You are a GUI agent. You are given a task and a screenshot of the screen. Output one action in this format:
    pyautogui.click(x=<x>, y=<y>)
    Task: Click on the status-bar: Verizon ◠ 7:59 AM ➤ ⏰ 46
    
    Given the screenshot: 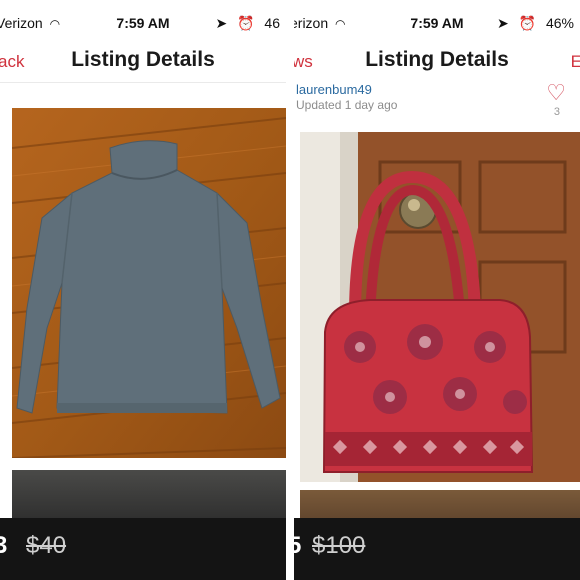 What is the action you would take?
    pyautogui.click(x=143, y=22)
    